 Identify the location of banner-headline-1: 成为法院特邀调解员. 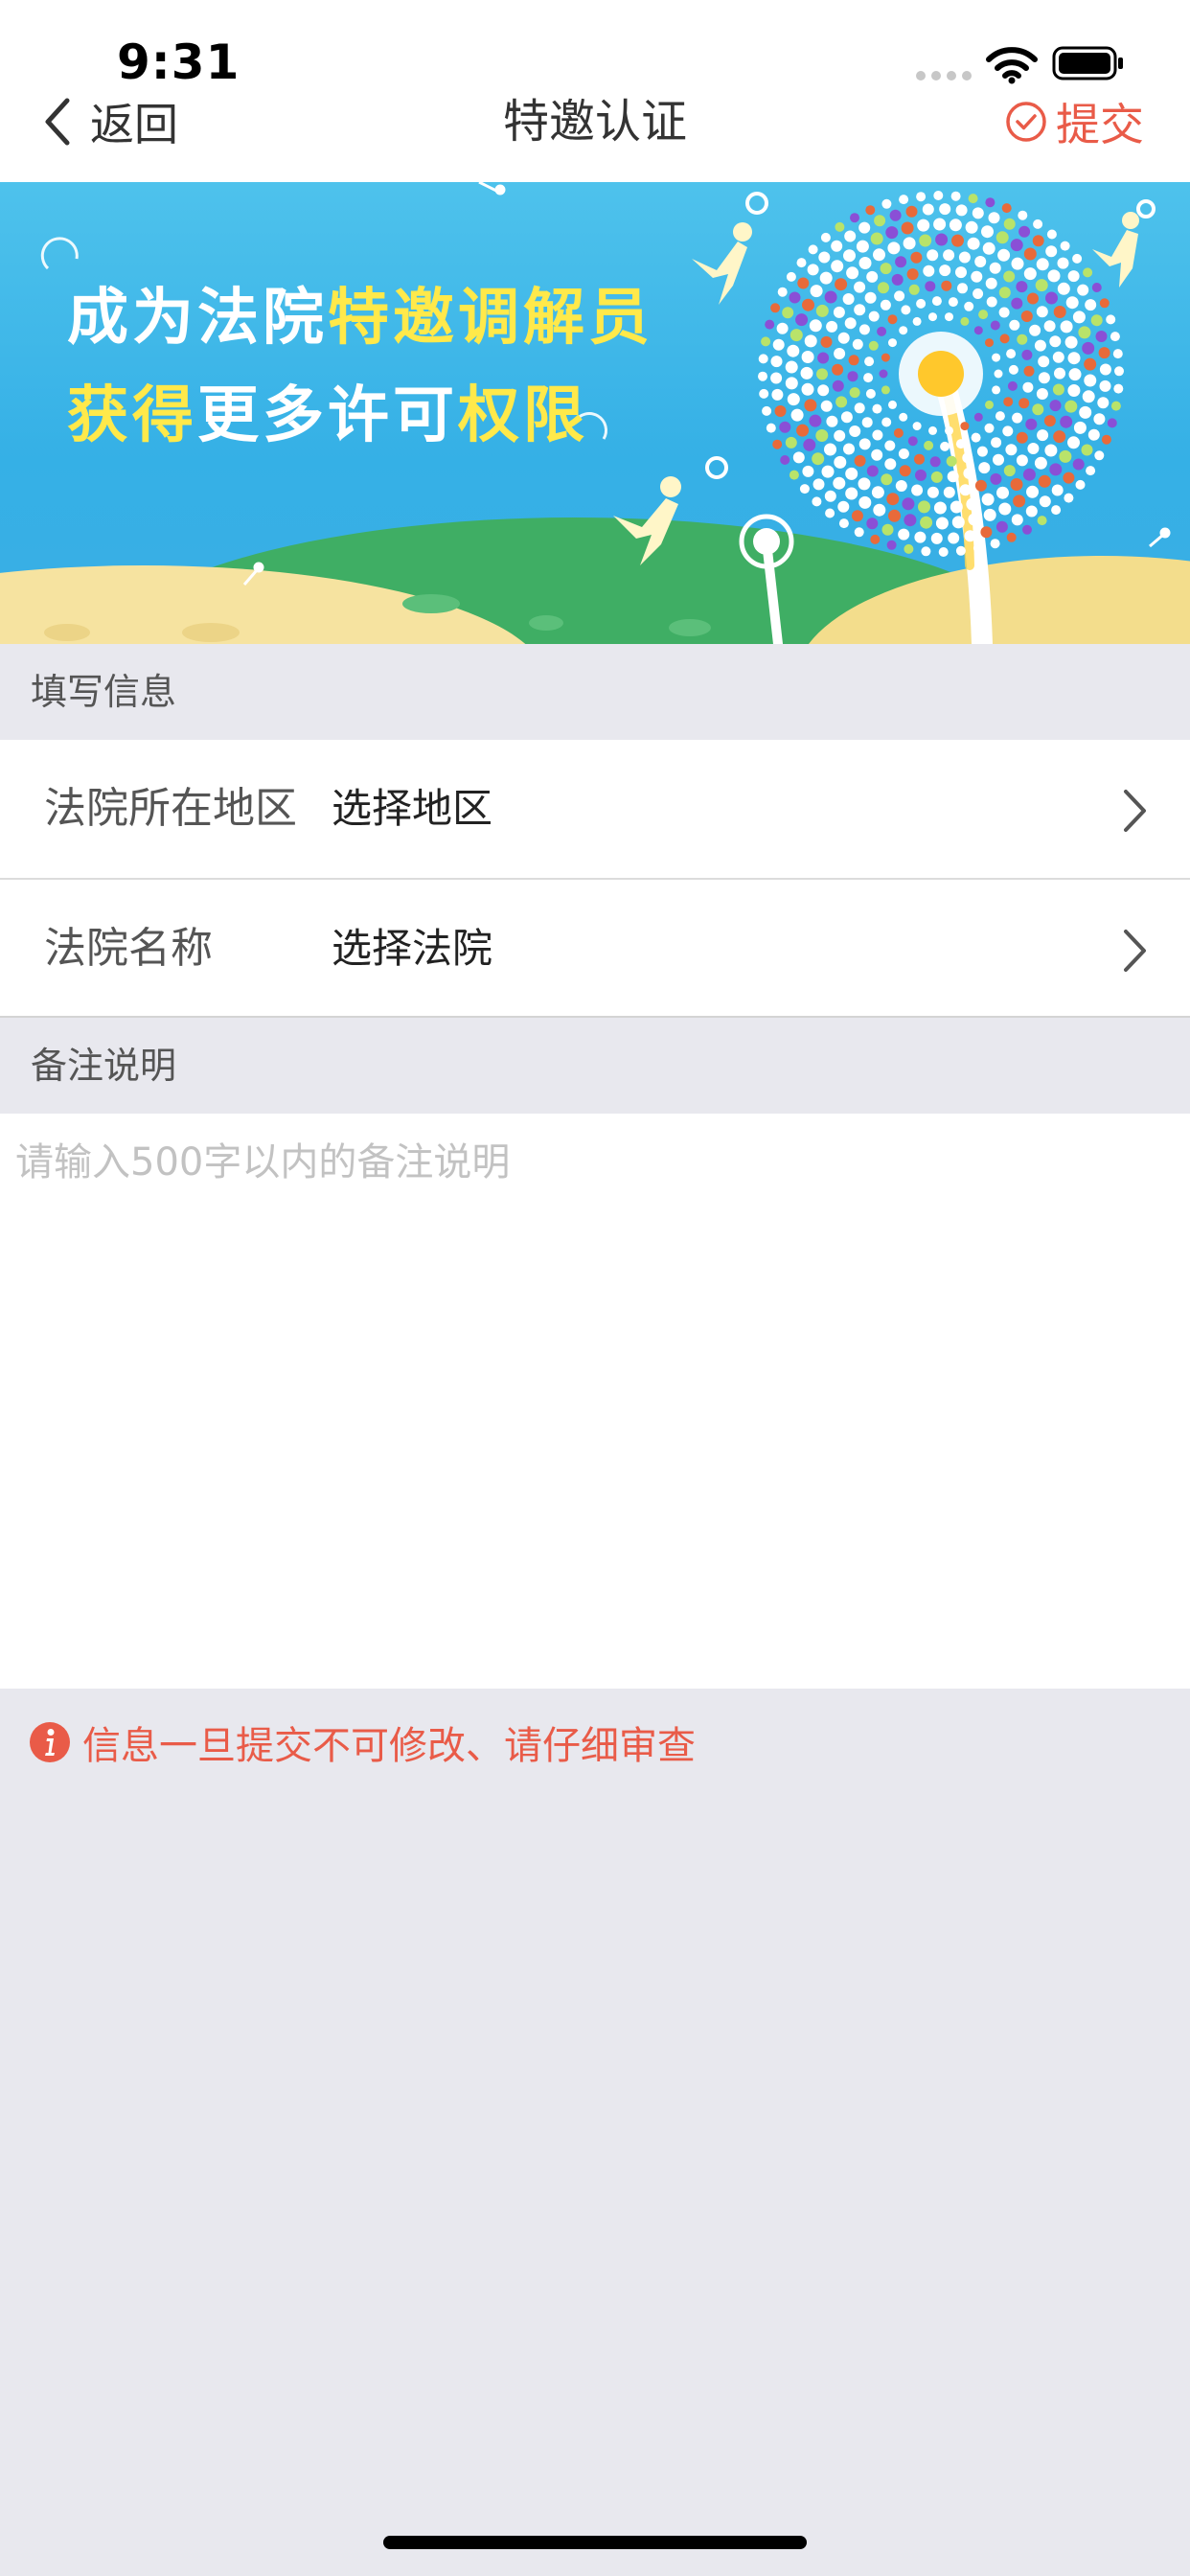
(360, 312).